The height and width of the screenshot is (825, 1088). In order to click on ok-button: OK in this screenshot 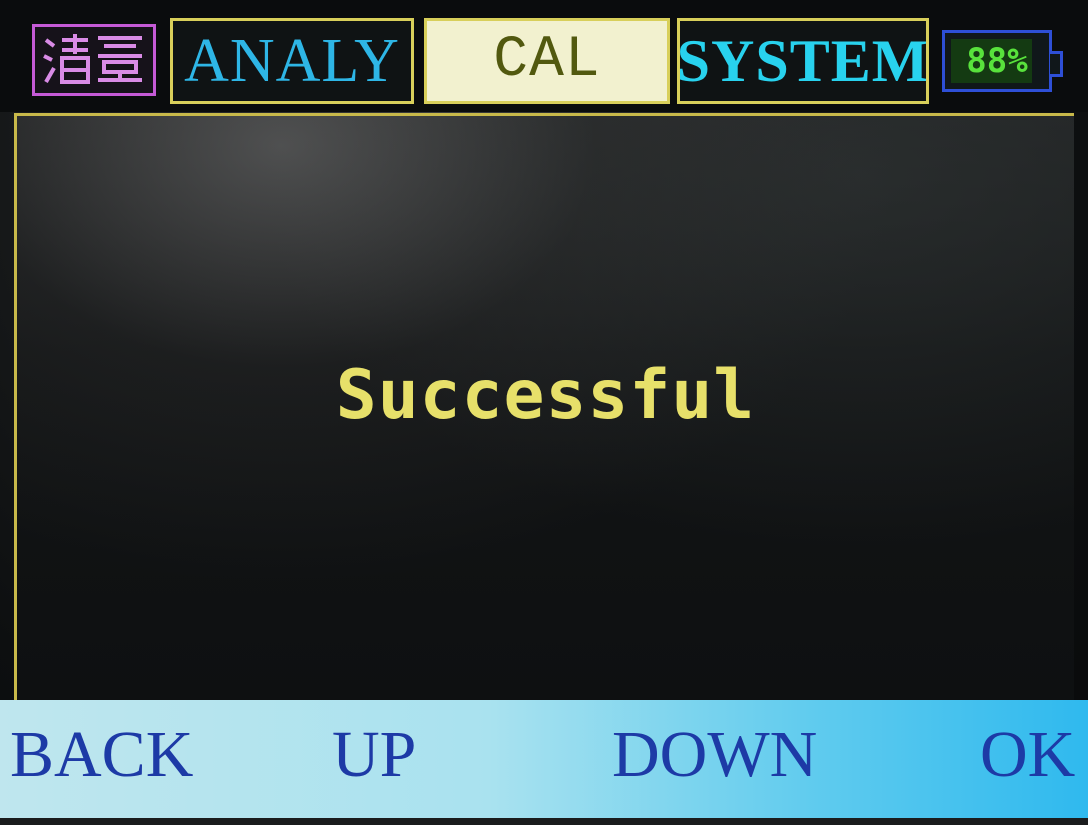, I will do `click(1027, 755)`.